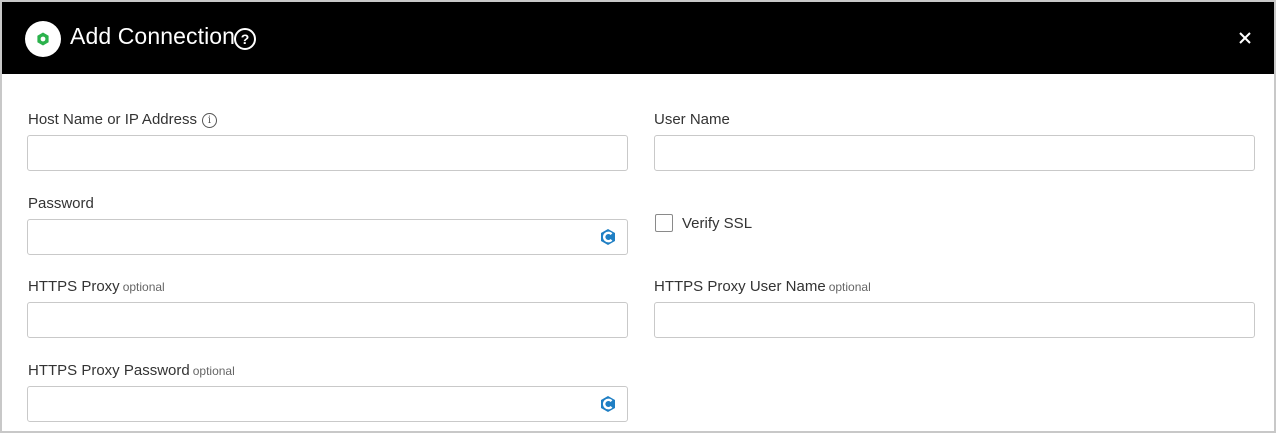  What do you see at coordinates (327, 237) in the screenshot?
I see `password-input` at bounding box center [327, 237].